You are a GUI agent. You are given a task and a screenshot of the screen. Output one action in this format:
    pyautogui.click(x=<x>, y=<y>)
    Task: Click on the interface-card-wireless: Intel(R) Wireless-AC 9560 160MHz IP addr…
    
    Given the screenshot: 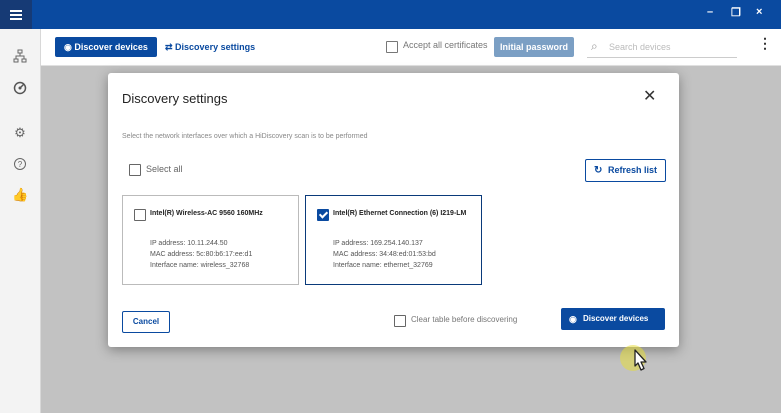 What is the action you would take?
    pyautogui.click(x=210, y=240)
    